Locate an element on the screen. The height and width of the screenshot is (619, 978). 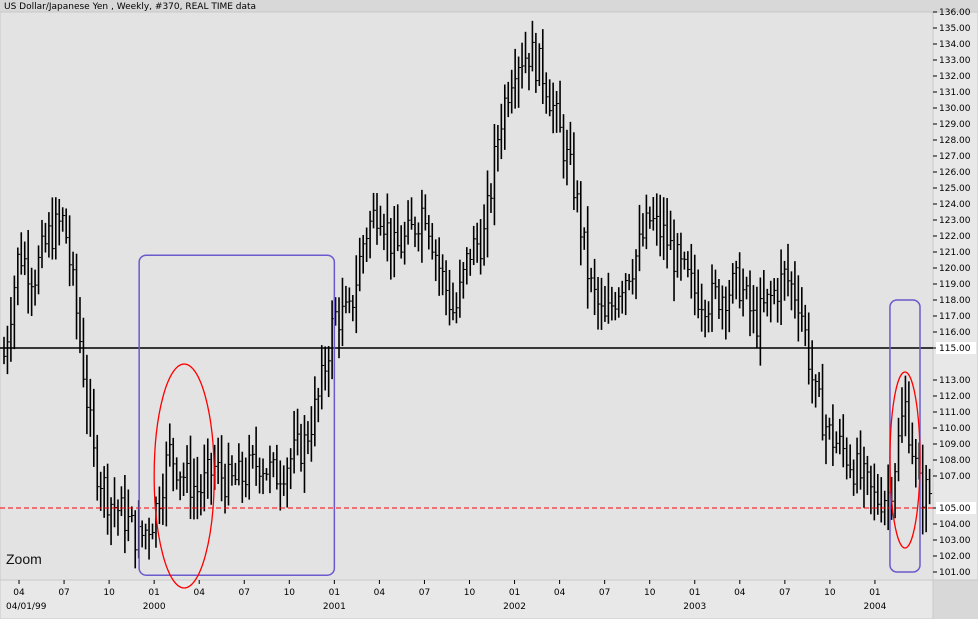
y-tick-label: 122.00 is located at coordinates (955, 237).